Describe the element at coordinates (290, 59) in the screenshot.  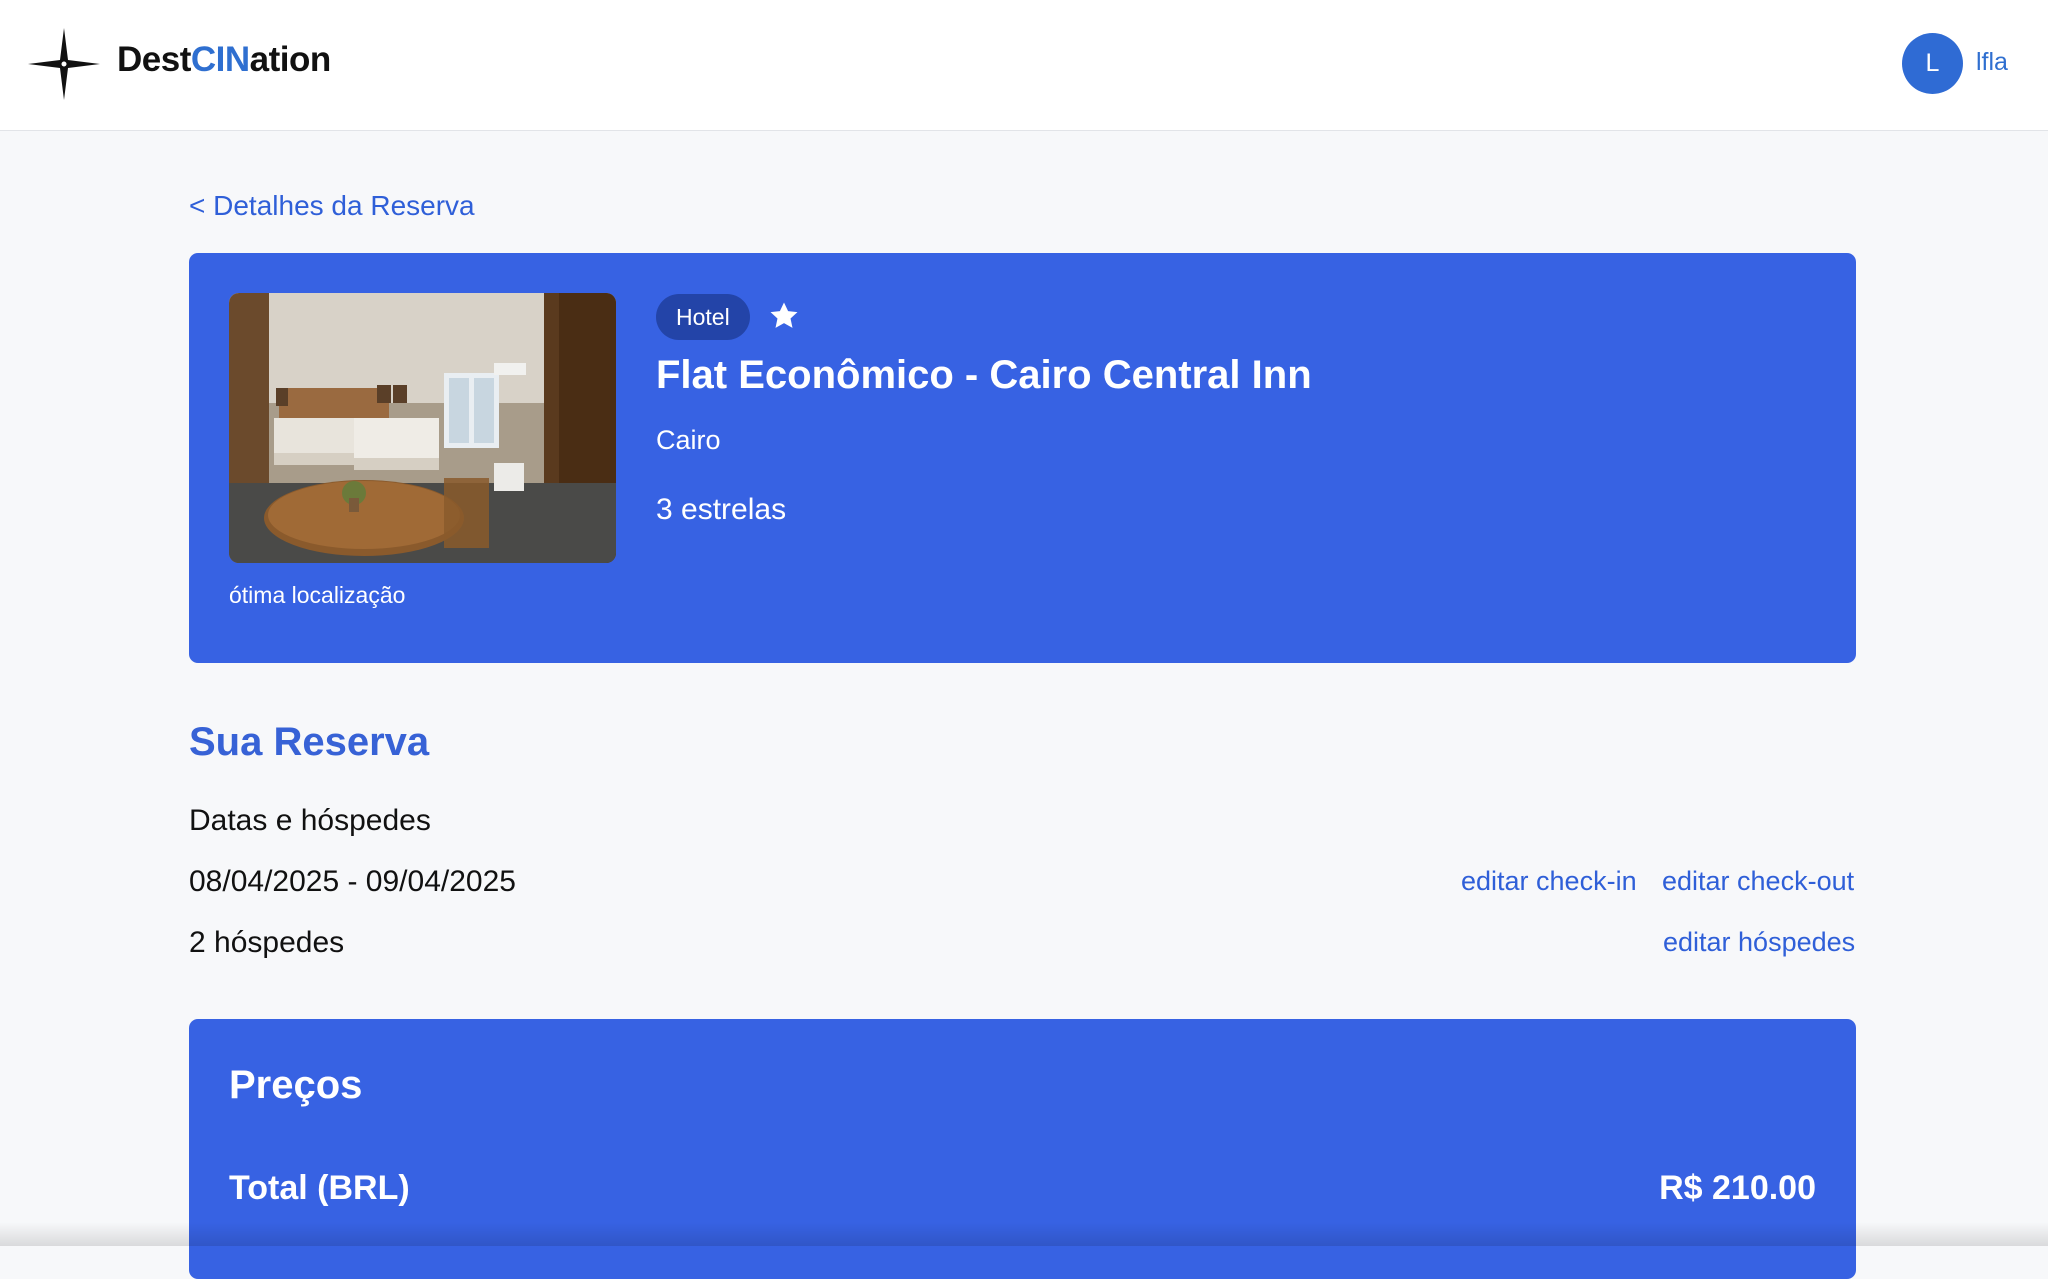
I see `brand-name-part-2: ation` at that location.